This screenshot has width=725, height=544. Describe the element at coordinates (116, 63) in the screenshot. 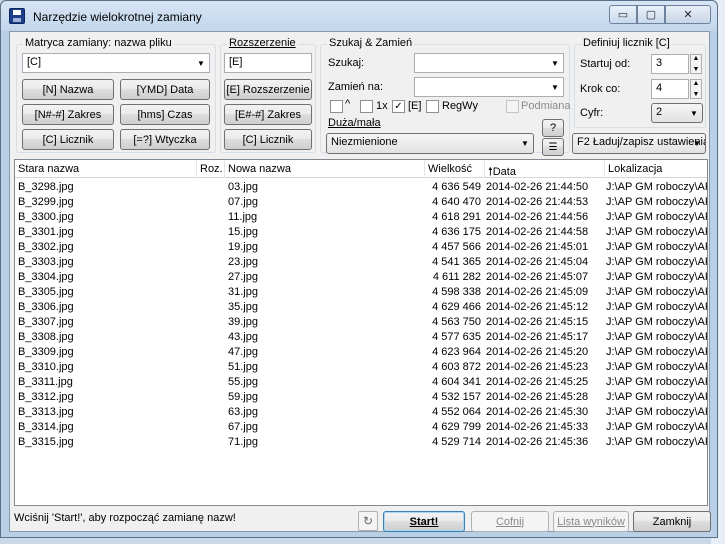

I see `template-combo: [C] ▼` at that location.